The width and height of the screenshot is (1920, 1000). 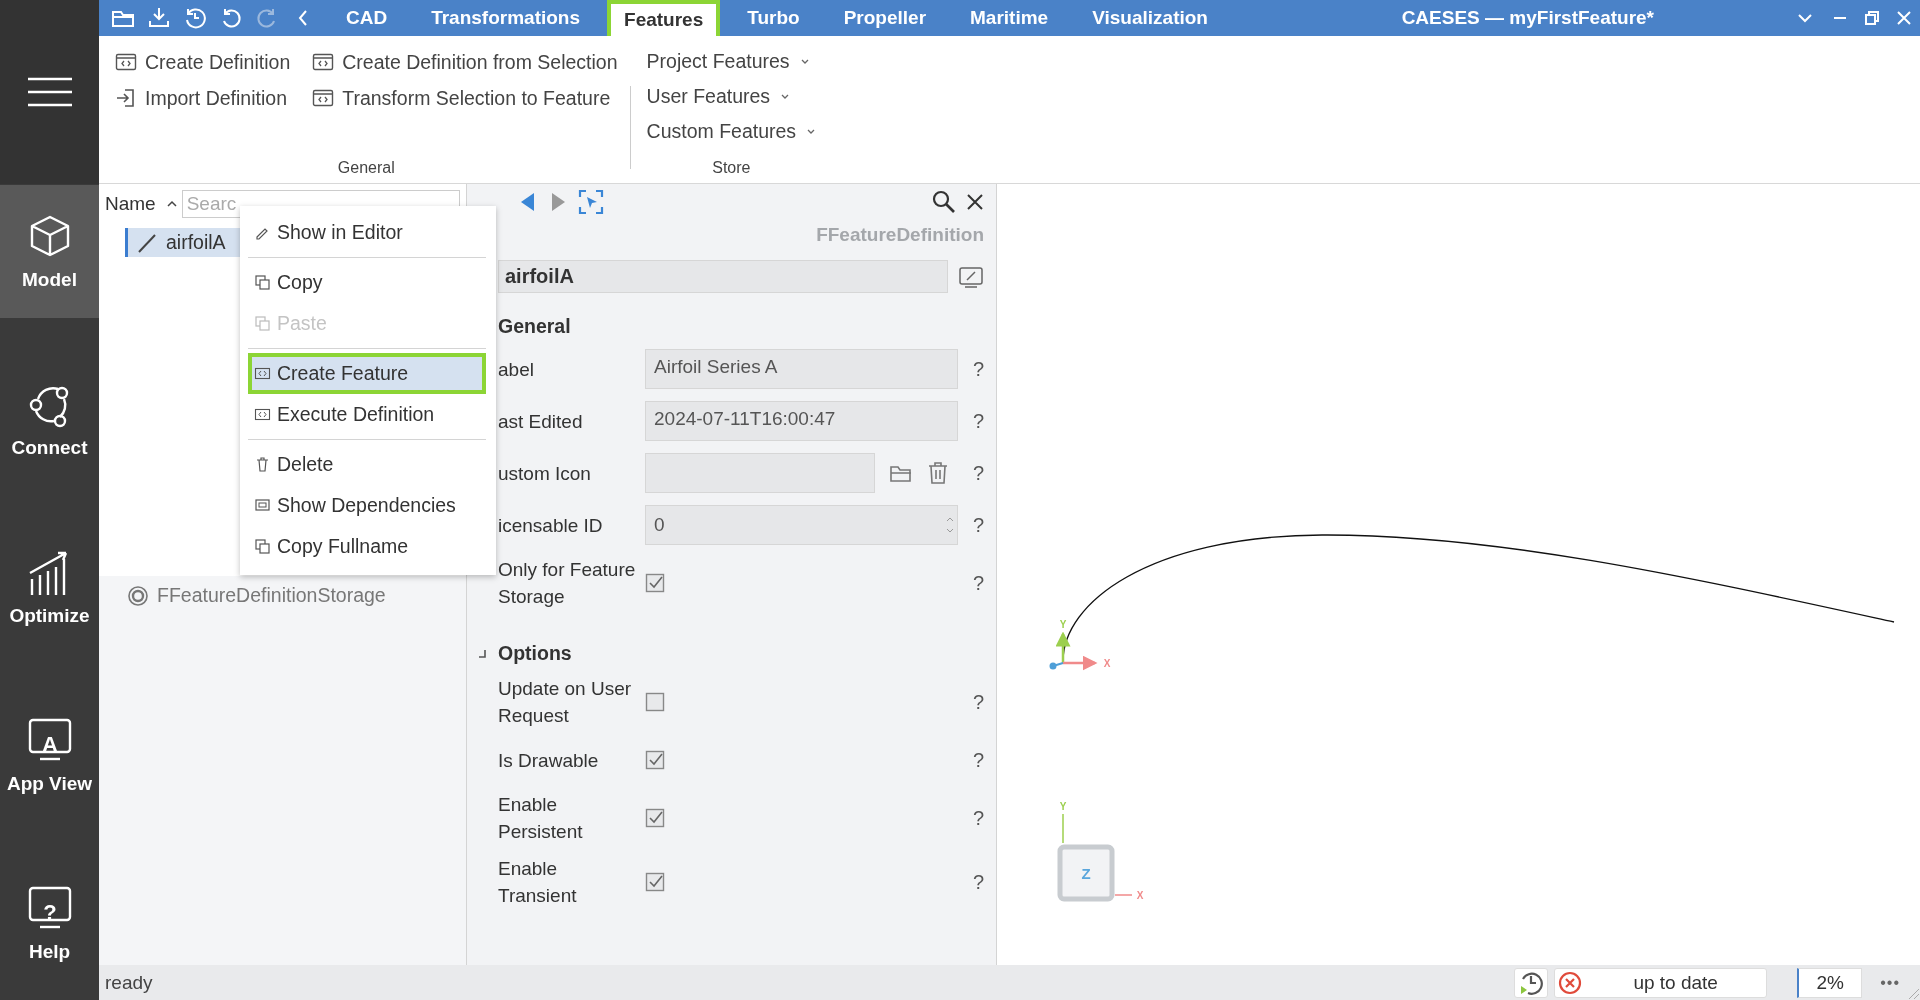 I want to click on field-label: Enable Persistent, so click(x=541, y=818).